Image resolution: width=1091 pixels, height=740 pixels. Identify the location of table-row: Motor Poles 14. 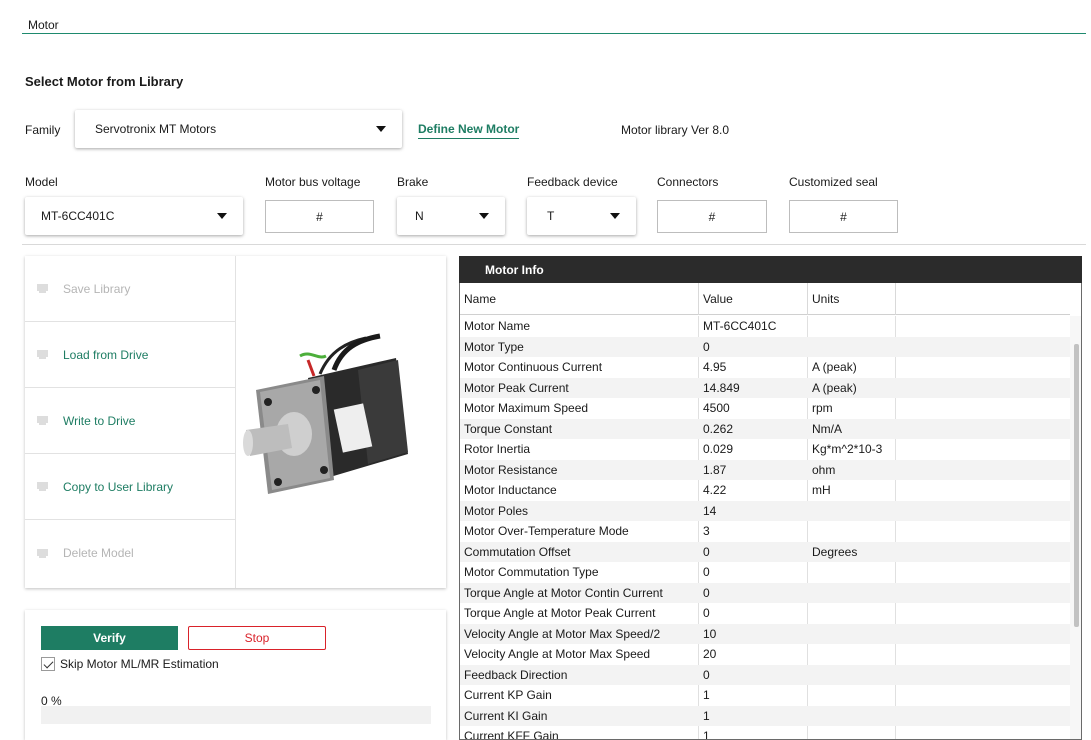
(765, 511).